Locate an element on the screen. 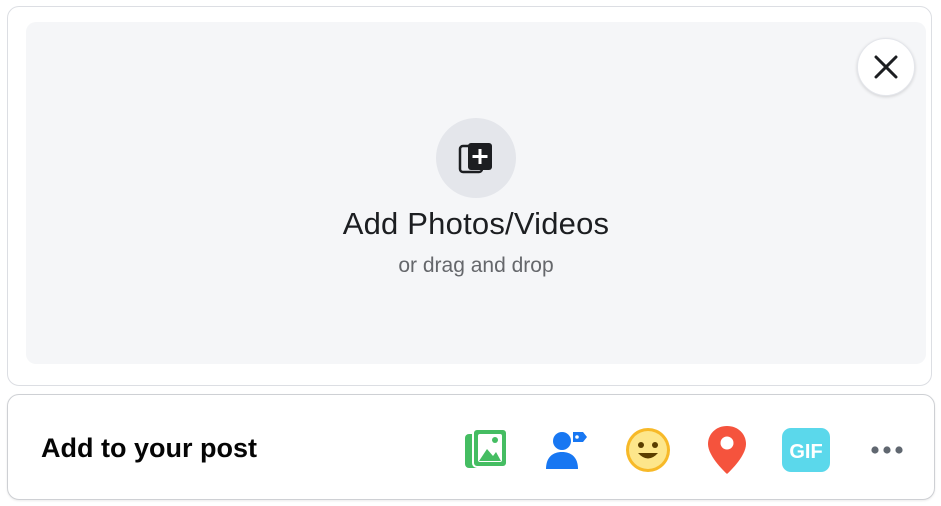  smiley-icon is located at coordinates (648, 450).